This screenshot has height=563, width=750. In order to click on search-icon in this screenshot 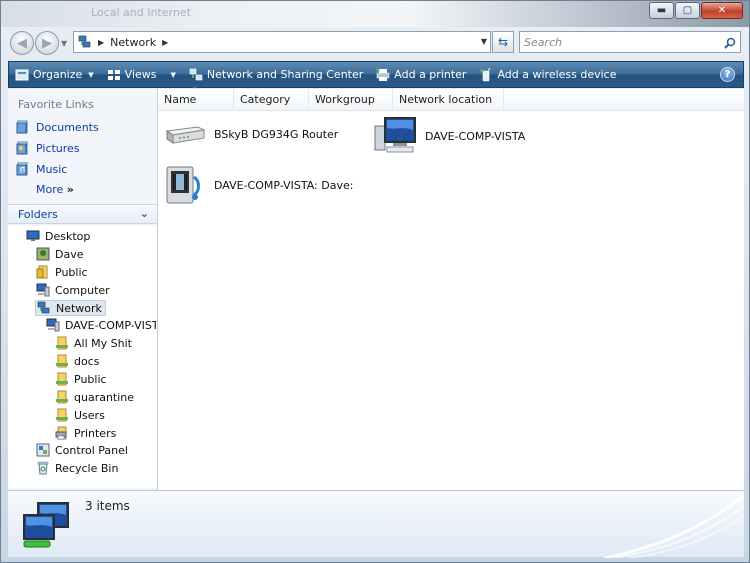, I will do `click(730, 43)`.